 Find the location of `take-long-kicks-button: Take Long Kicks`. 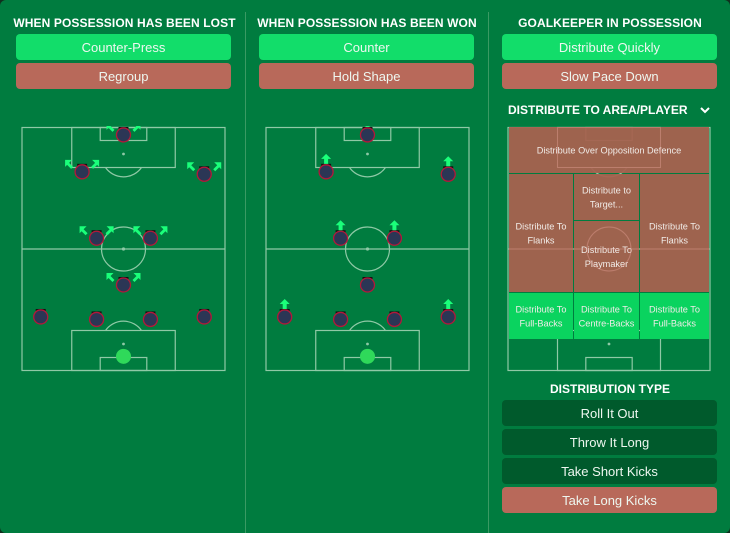

take-long-kicks-button: Take Long Kicks is located at coordinates (609, 500).